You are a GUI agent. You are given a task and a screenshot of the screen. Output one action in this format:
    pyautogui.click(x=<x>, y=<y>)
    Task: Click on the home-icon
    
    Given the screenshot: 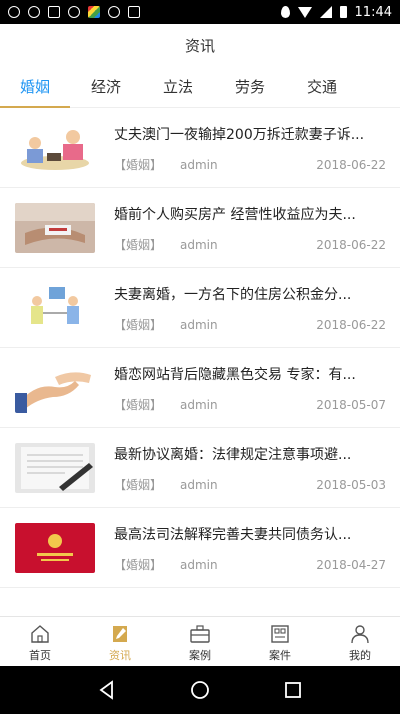 What is the action you would take?
    pyautogui.click(x=40, y=634)
    